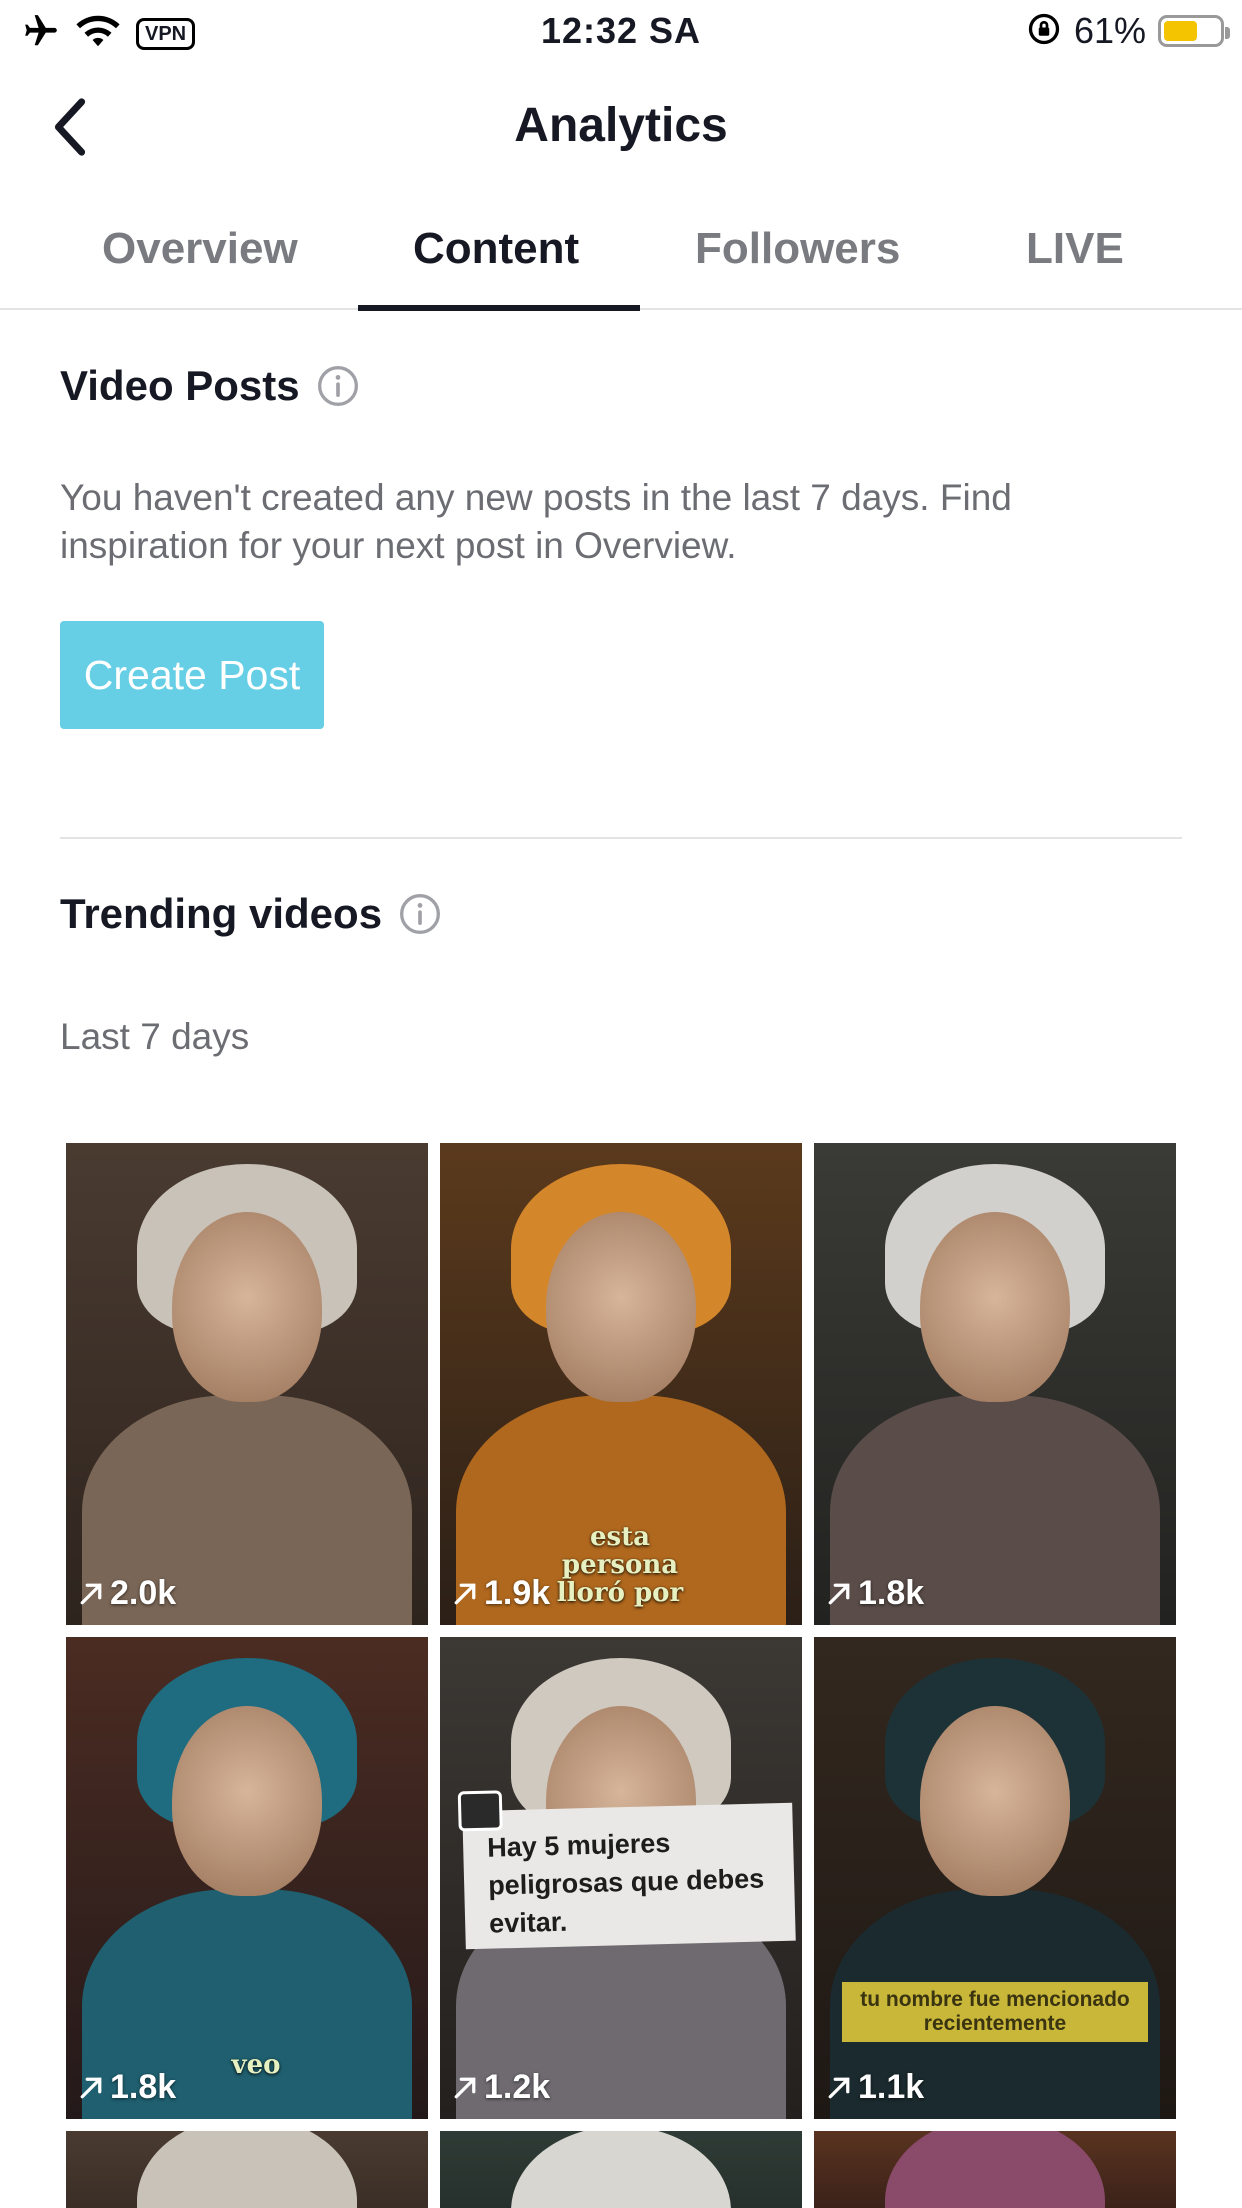  Describe the element at coordinates (1180, 31) in the screenshot. I see `battery-fill` at that location.